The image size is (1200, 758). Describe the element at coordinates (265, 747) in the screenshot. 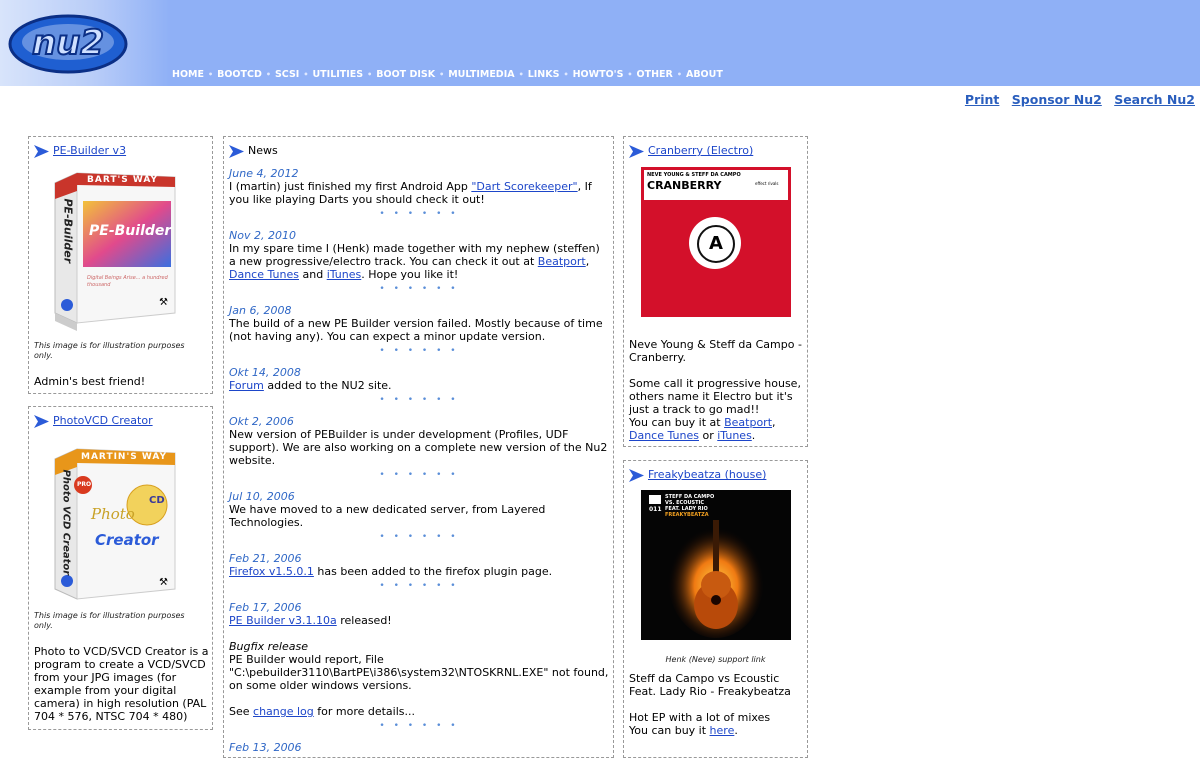

I see `news-date: Feb 13, 2006` at that location.